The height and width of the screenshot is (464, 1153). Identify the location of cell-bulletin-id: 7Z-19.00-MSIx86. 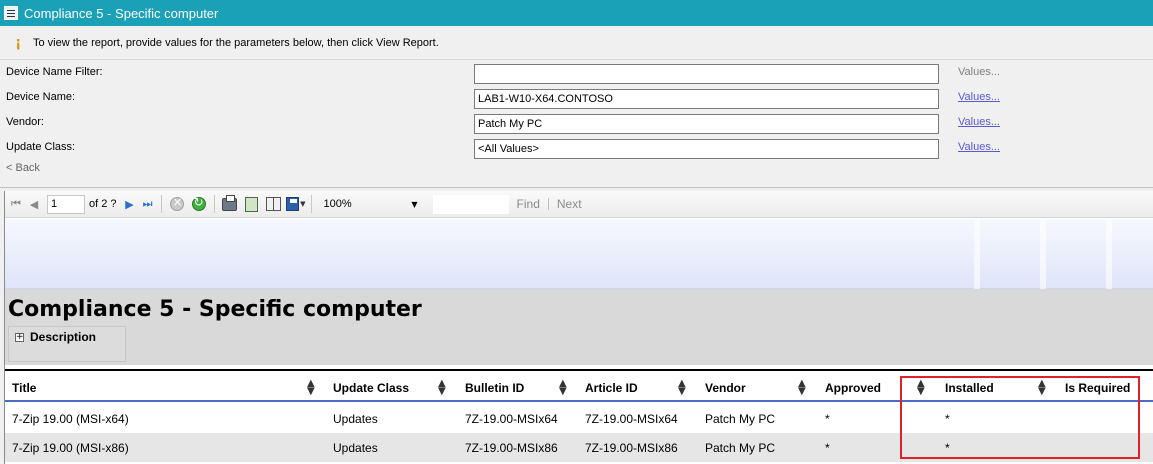
(511, 448).